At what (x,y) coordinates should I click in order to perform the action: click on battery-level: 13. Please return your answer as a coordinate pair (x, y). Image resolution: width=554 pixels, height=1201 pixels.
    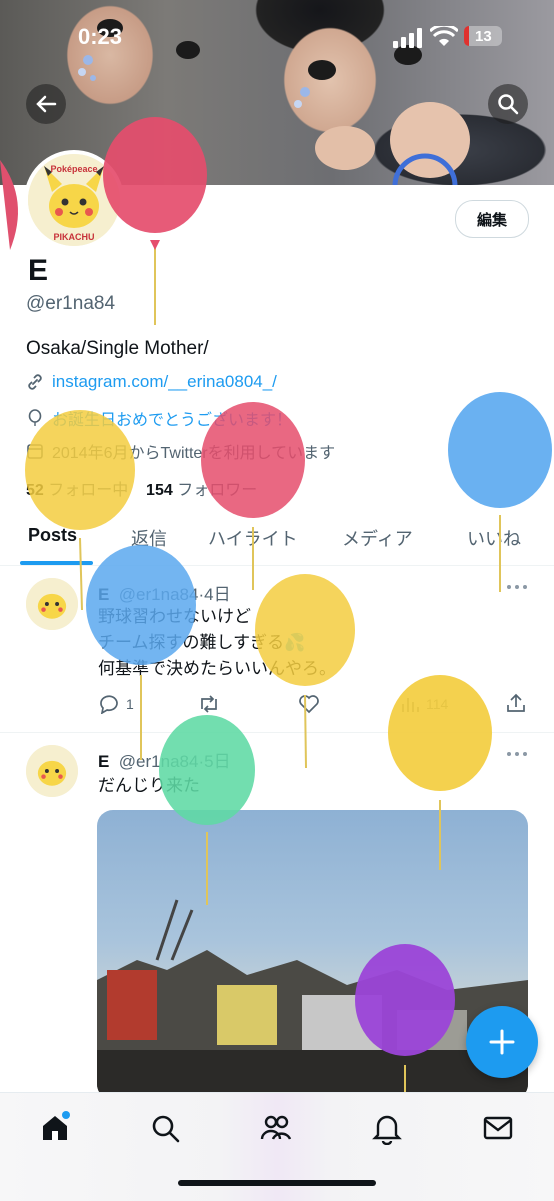
    Looking at the image, I should click on (483, 36).